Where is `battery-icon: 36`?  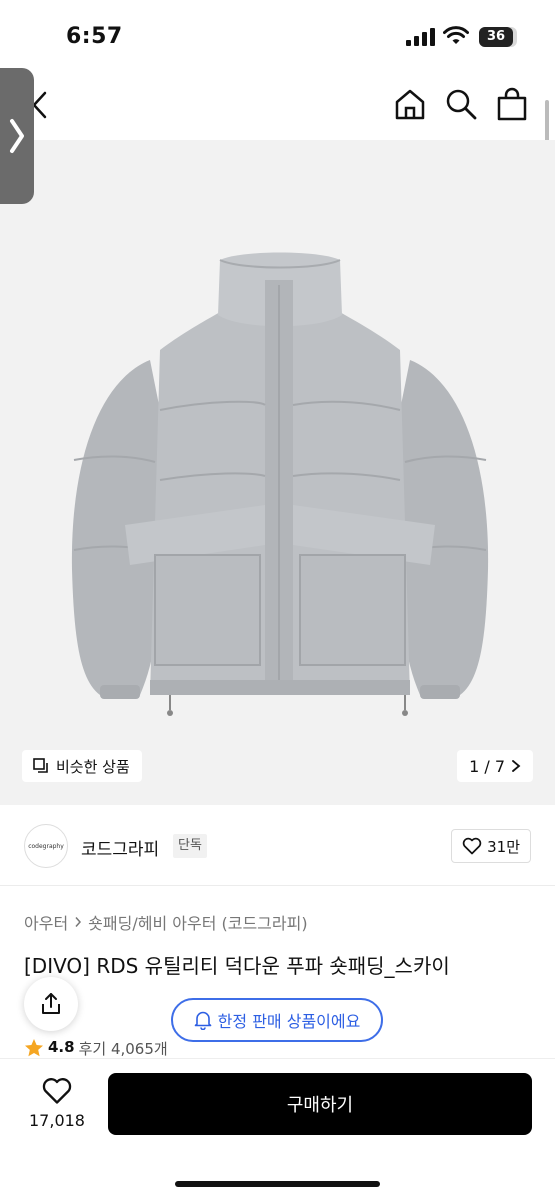 battery-icon: 36 is located at coordinates (498, 37).